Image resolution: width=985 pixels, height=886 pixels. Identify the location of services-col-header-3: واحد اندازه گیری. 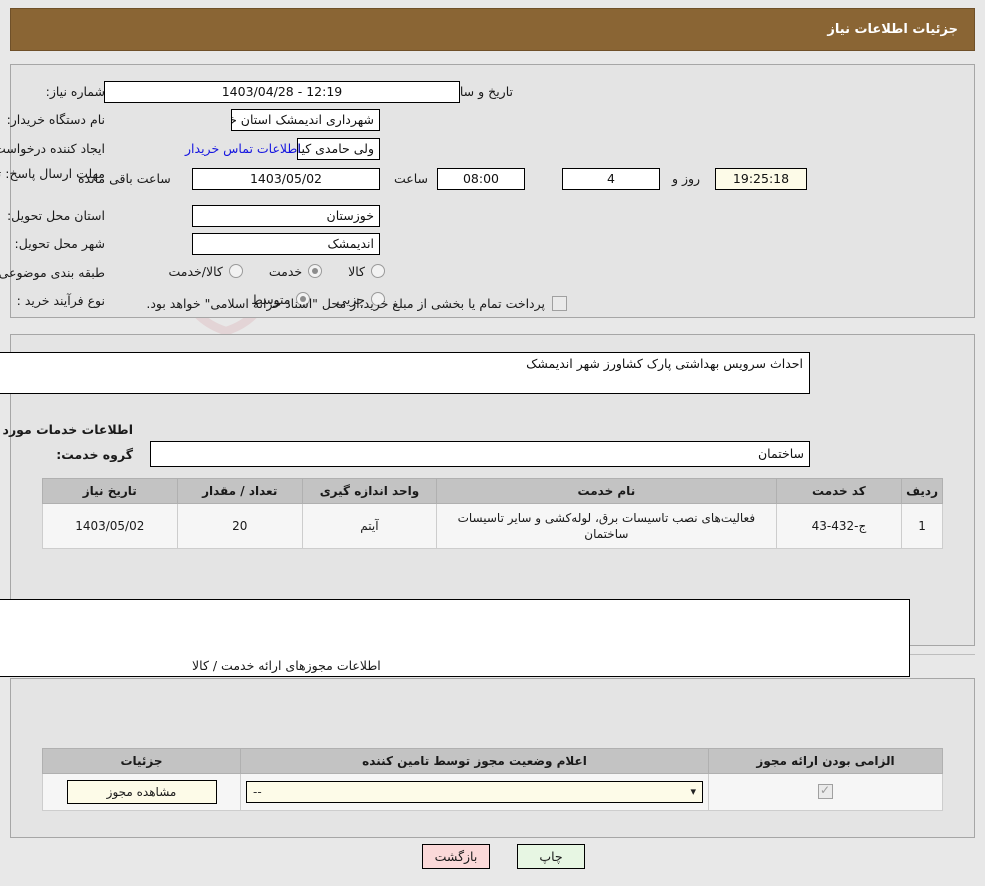
(369, 491).